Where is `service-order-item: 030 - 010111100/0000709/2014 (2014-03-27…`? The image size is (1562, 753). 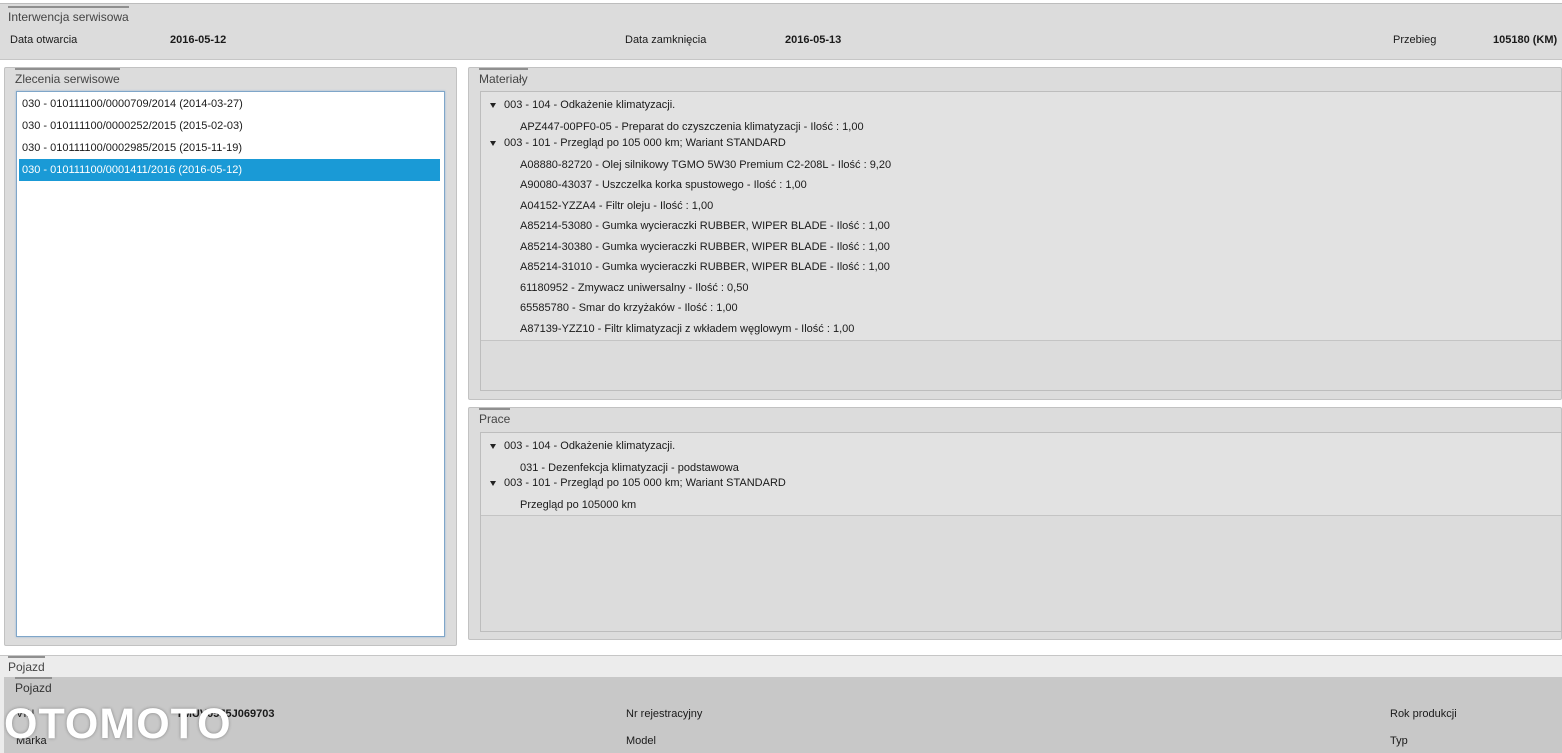
service-order-item: 030 - 010111100/0000709/2014 (2014-03-27… is located at coordinates (229, 104).